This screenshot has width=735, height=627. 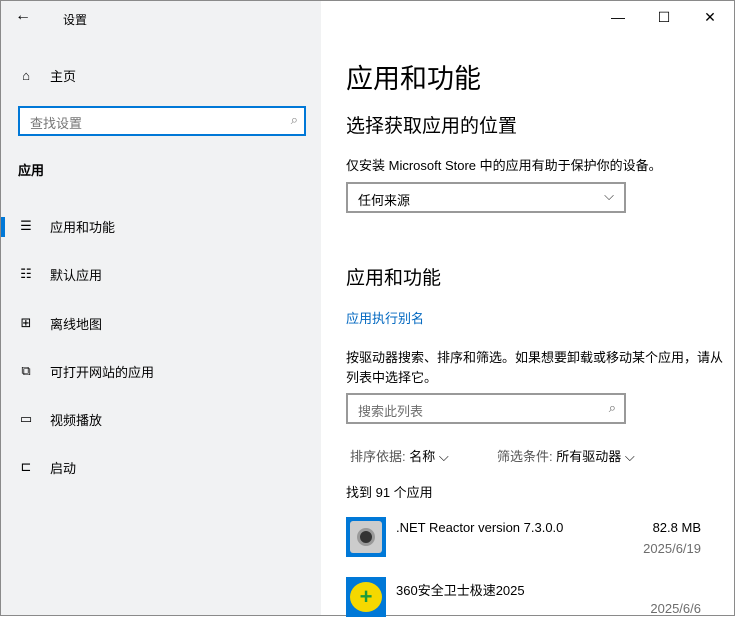 I want to click on filter-value: 所有驱动器, so click(x=589, y=456).